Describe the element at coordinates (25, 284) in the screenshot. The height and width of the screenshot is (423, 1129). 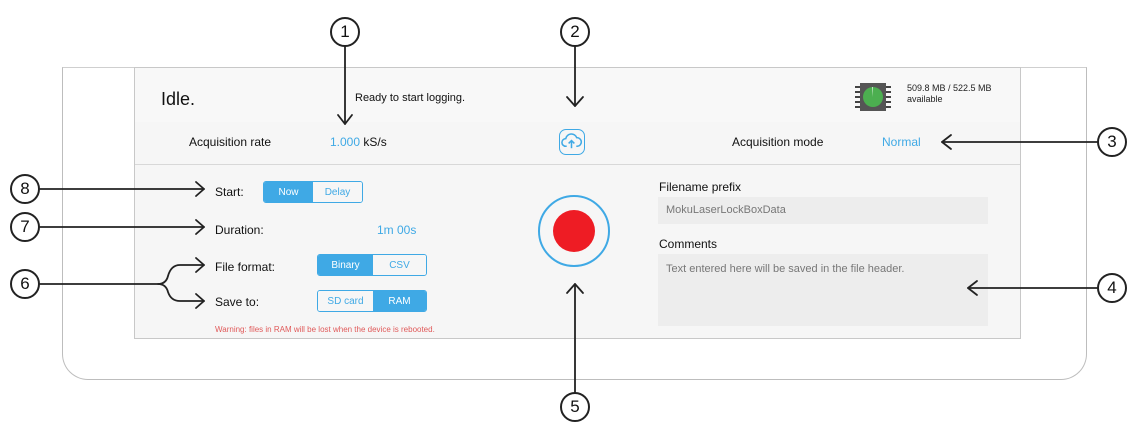
I see `callout-6: 6` at that location.